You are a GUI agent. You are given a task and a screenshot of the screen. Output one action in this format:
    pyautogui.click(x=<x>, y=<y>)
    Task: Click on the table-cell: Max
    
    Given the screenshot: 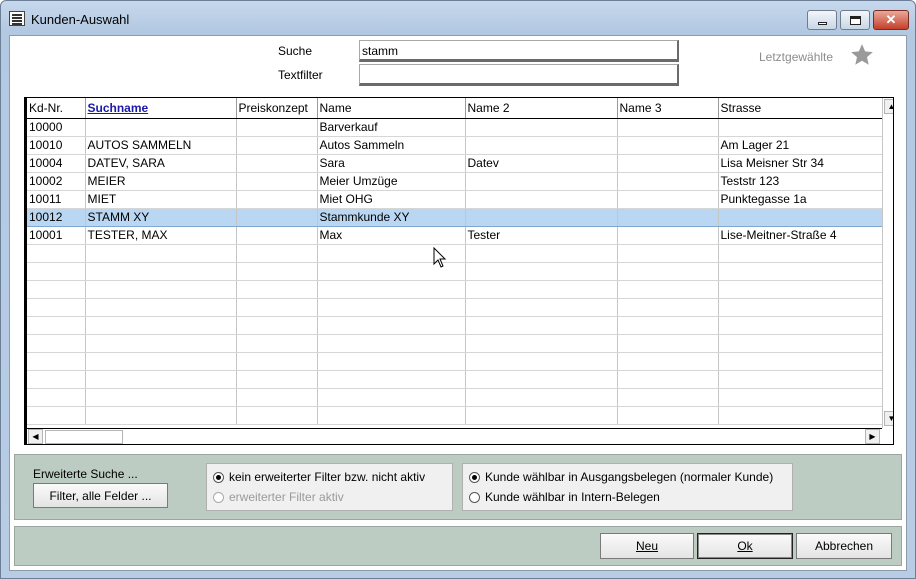 What is the action you would take?
    pyautogui.click(x=391, y=235)
    